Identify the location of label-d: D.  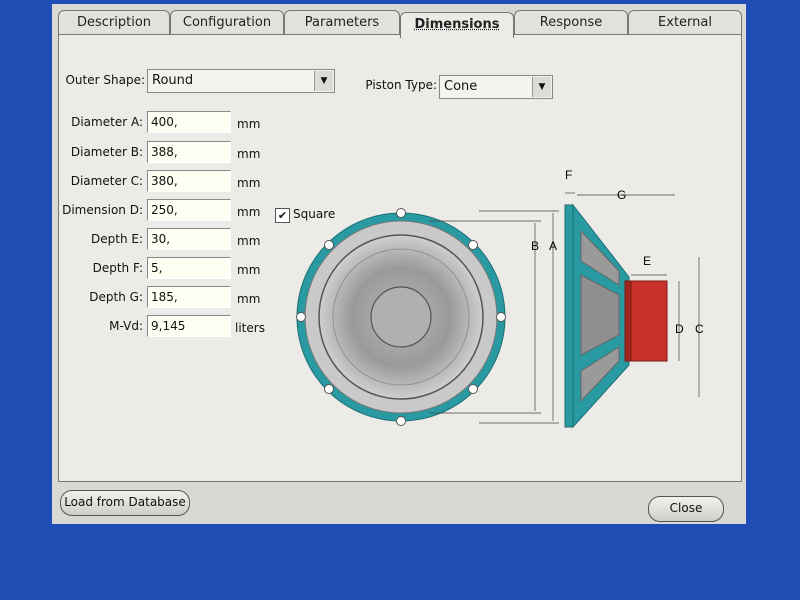
(679, 329).